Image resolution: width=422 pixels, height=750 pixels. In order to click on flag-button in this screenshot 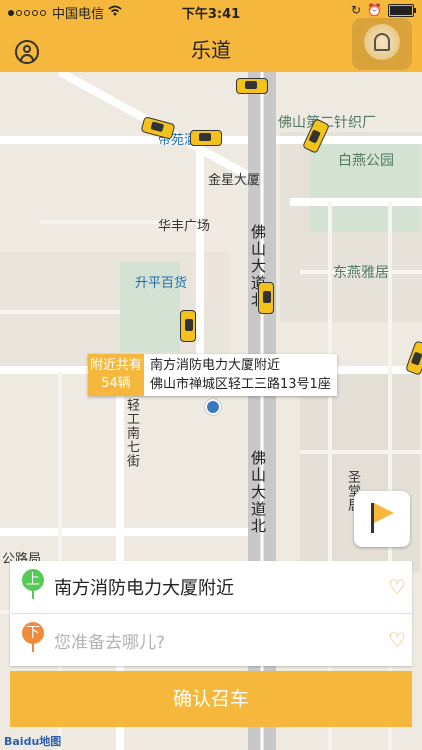, I will do `click(382, 519)`.